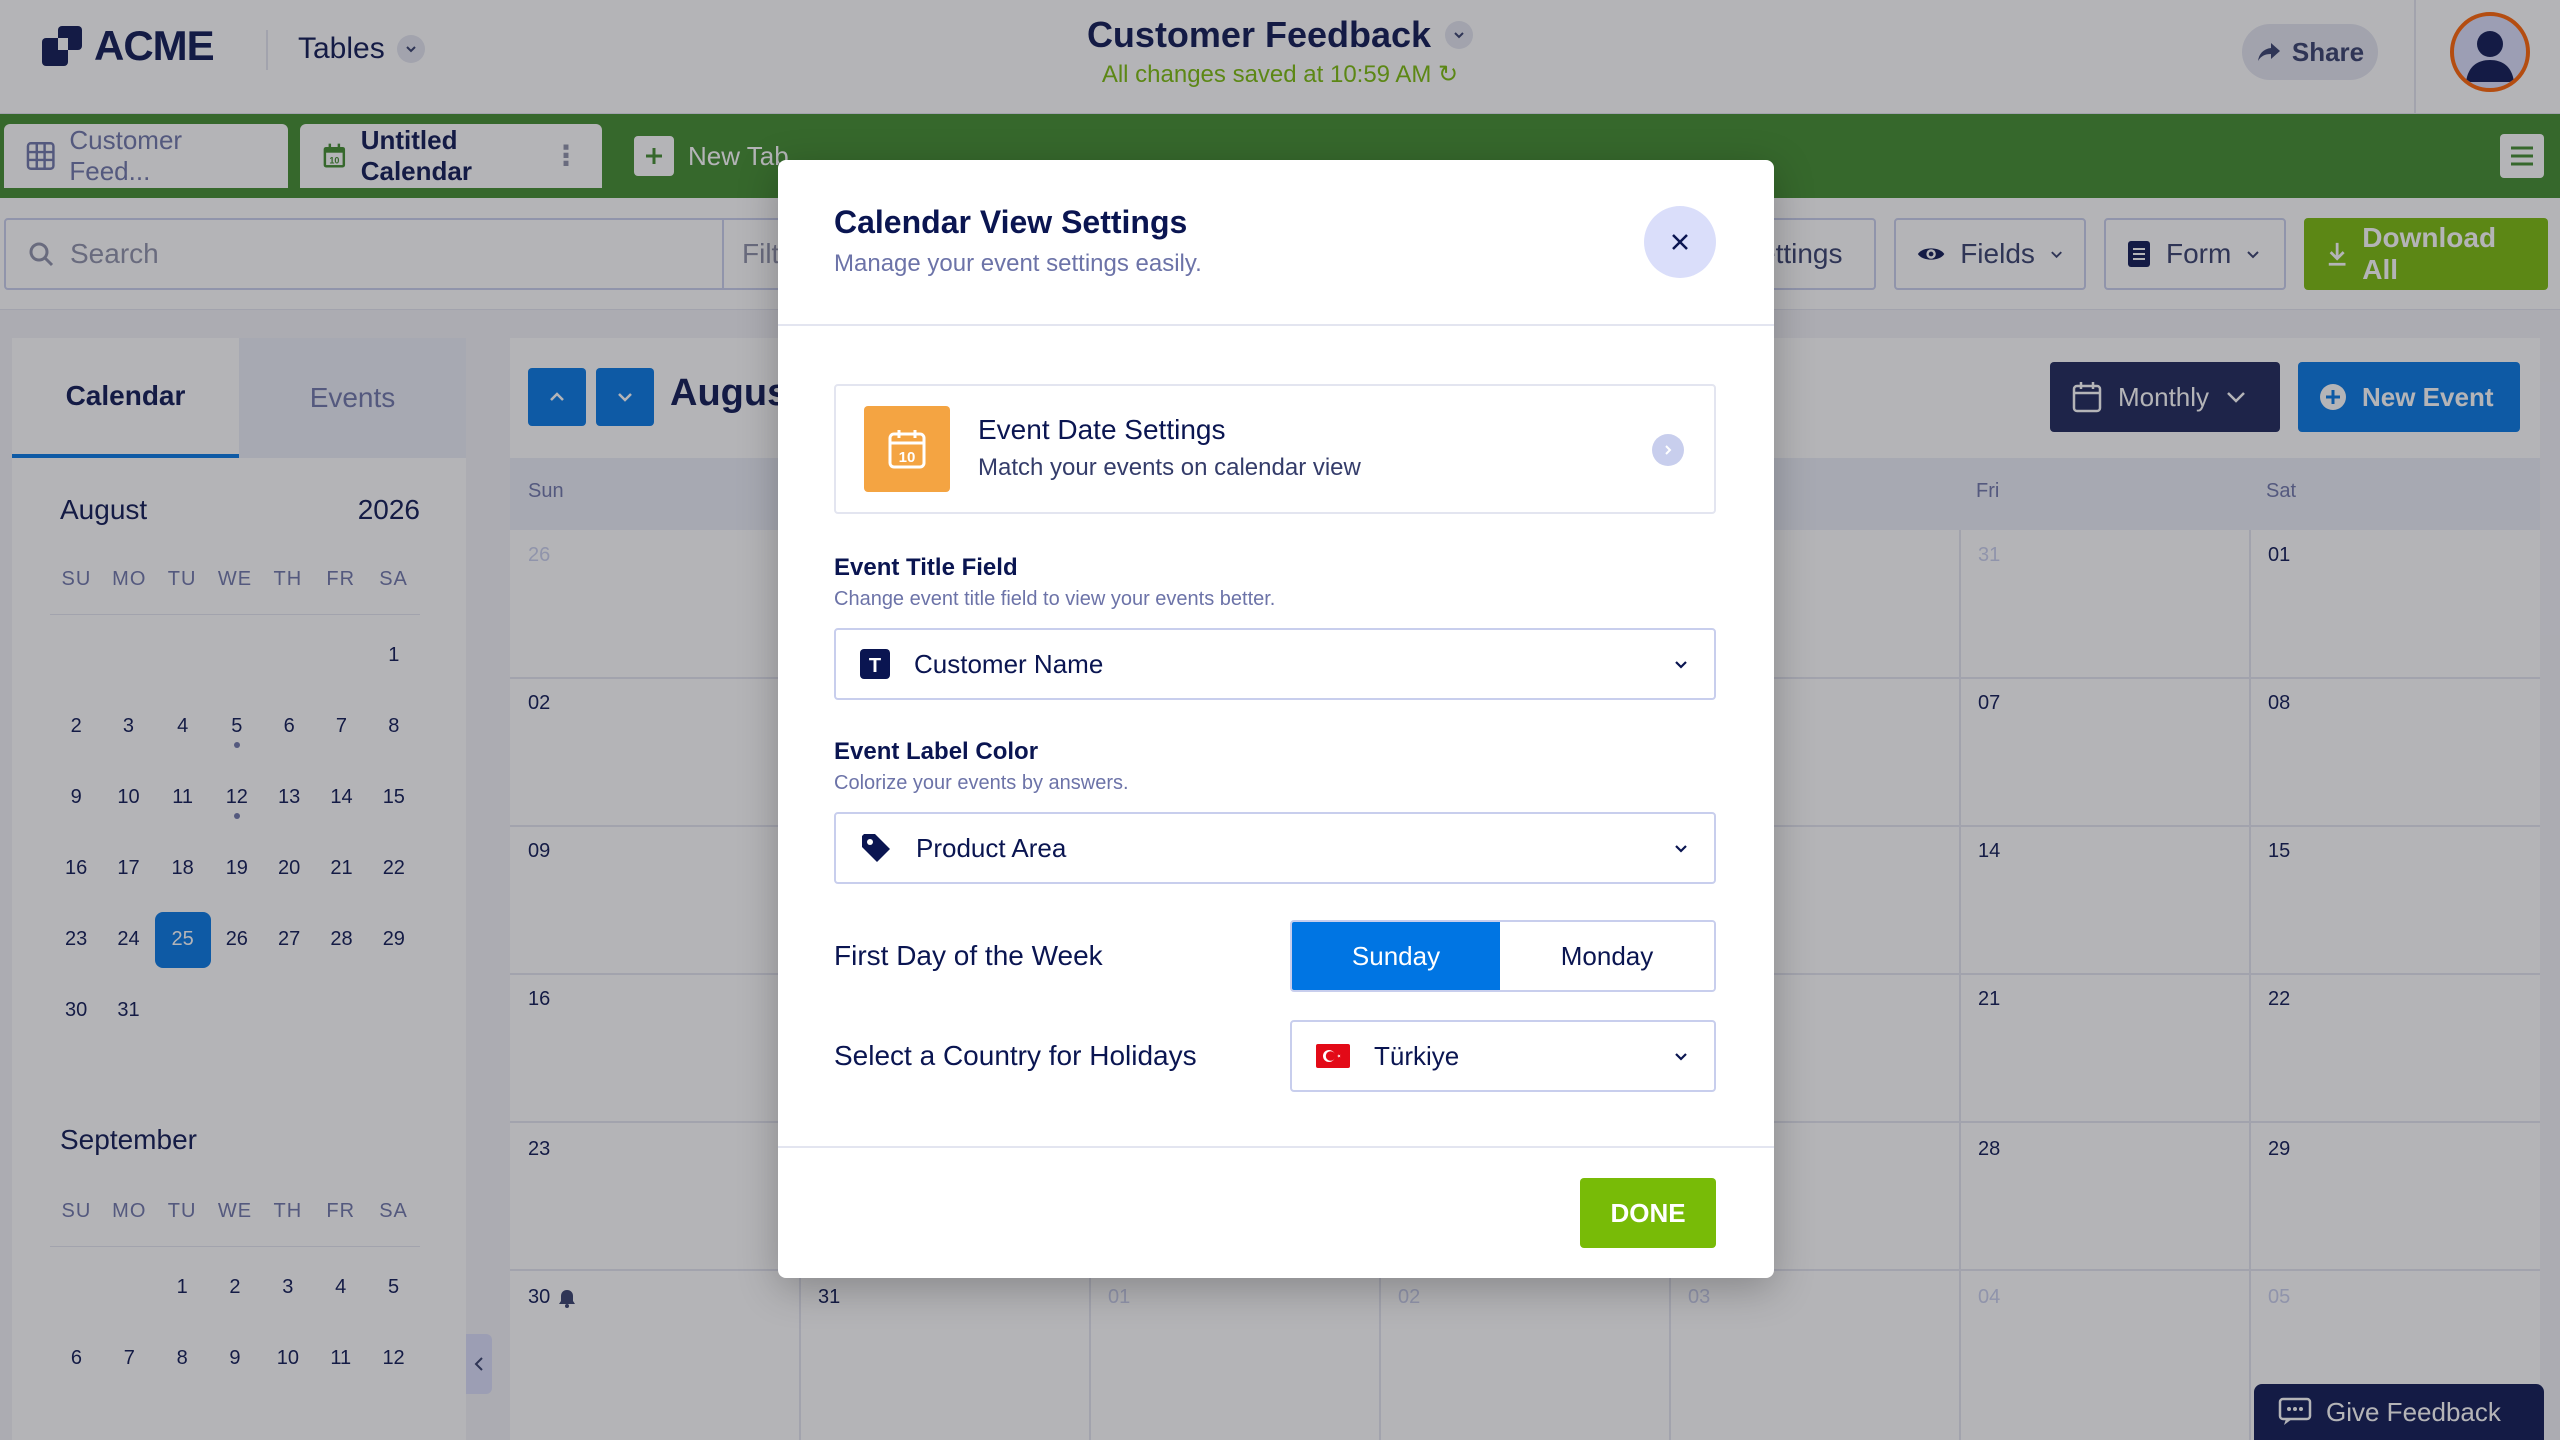 This screenshot has width=2560, height=1440. I want to click on first-day-toggle: Sunday Monday, so click(1503, 956).